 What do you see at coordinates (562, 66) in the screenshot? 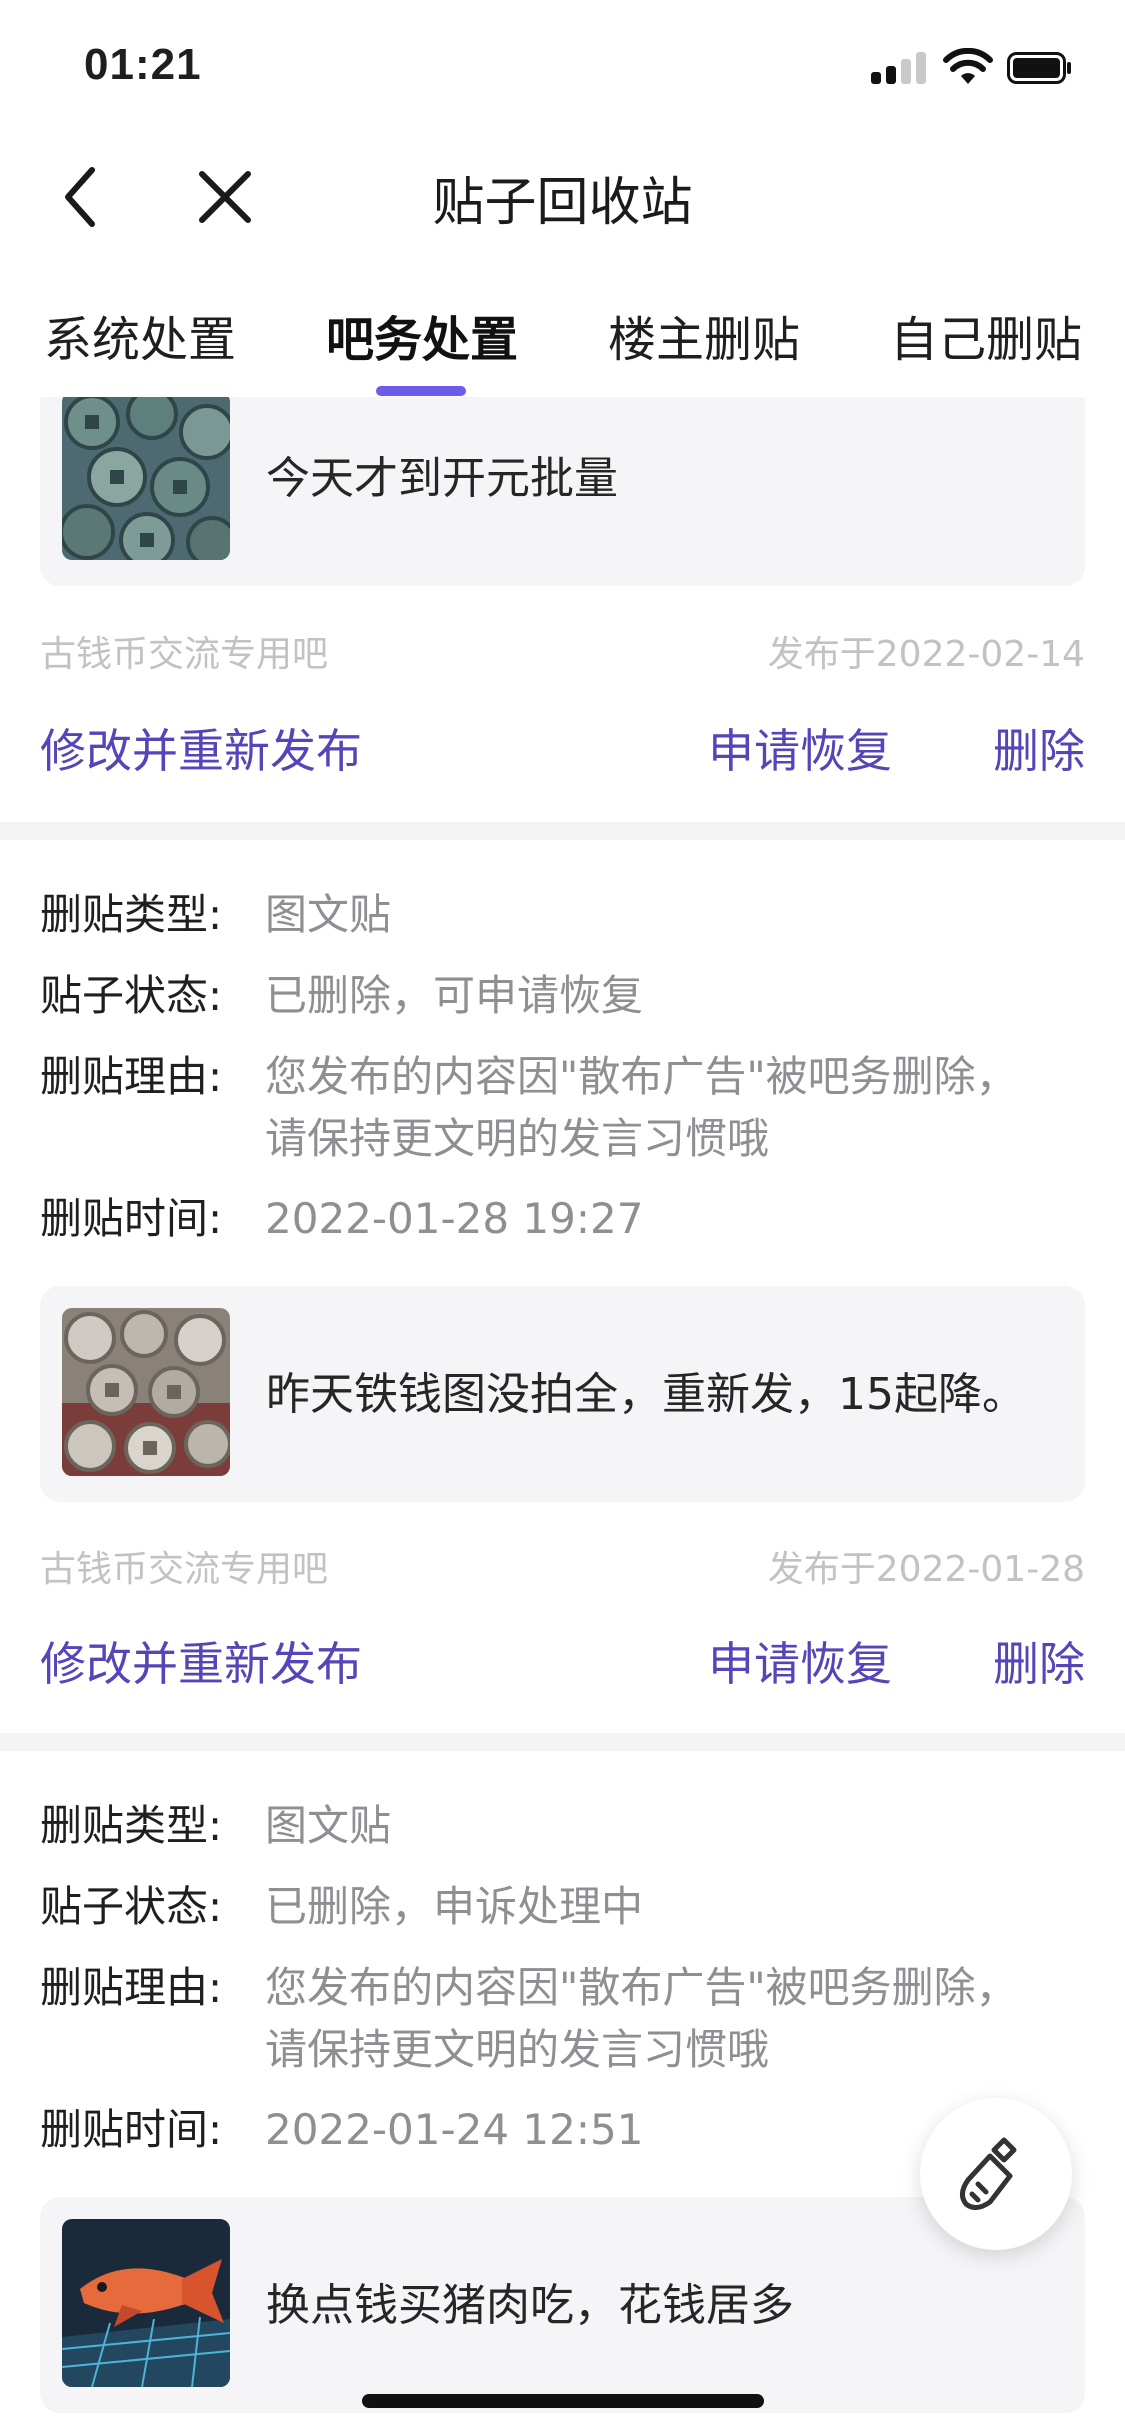
I see `status-bar: 01:21` at bounding box center [562, 66].